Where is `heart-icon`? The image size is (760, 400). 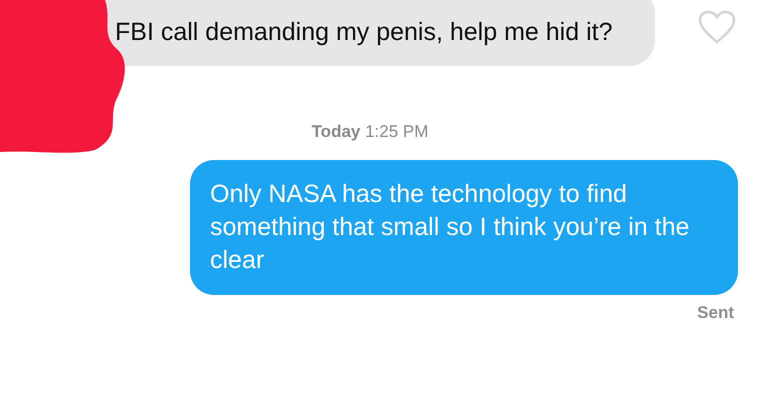 heart-icon is located at coordinates (717, 27).